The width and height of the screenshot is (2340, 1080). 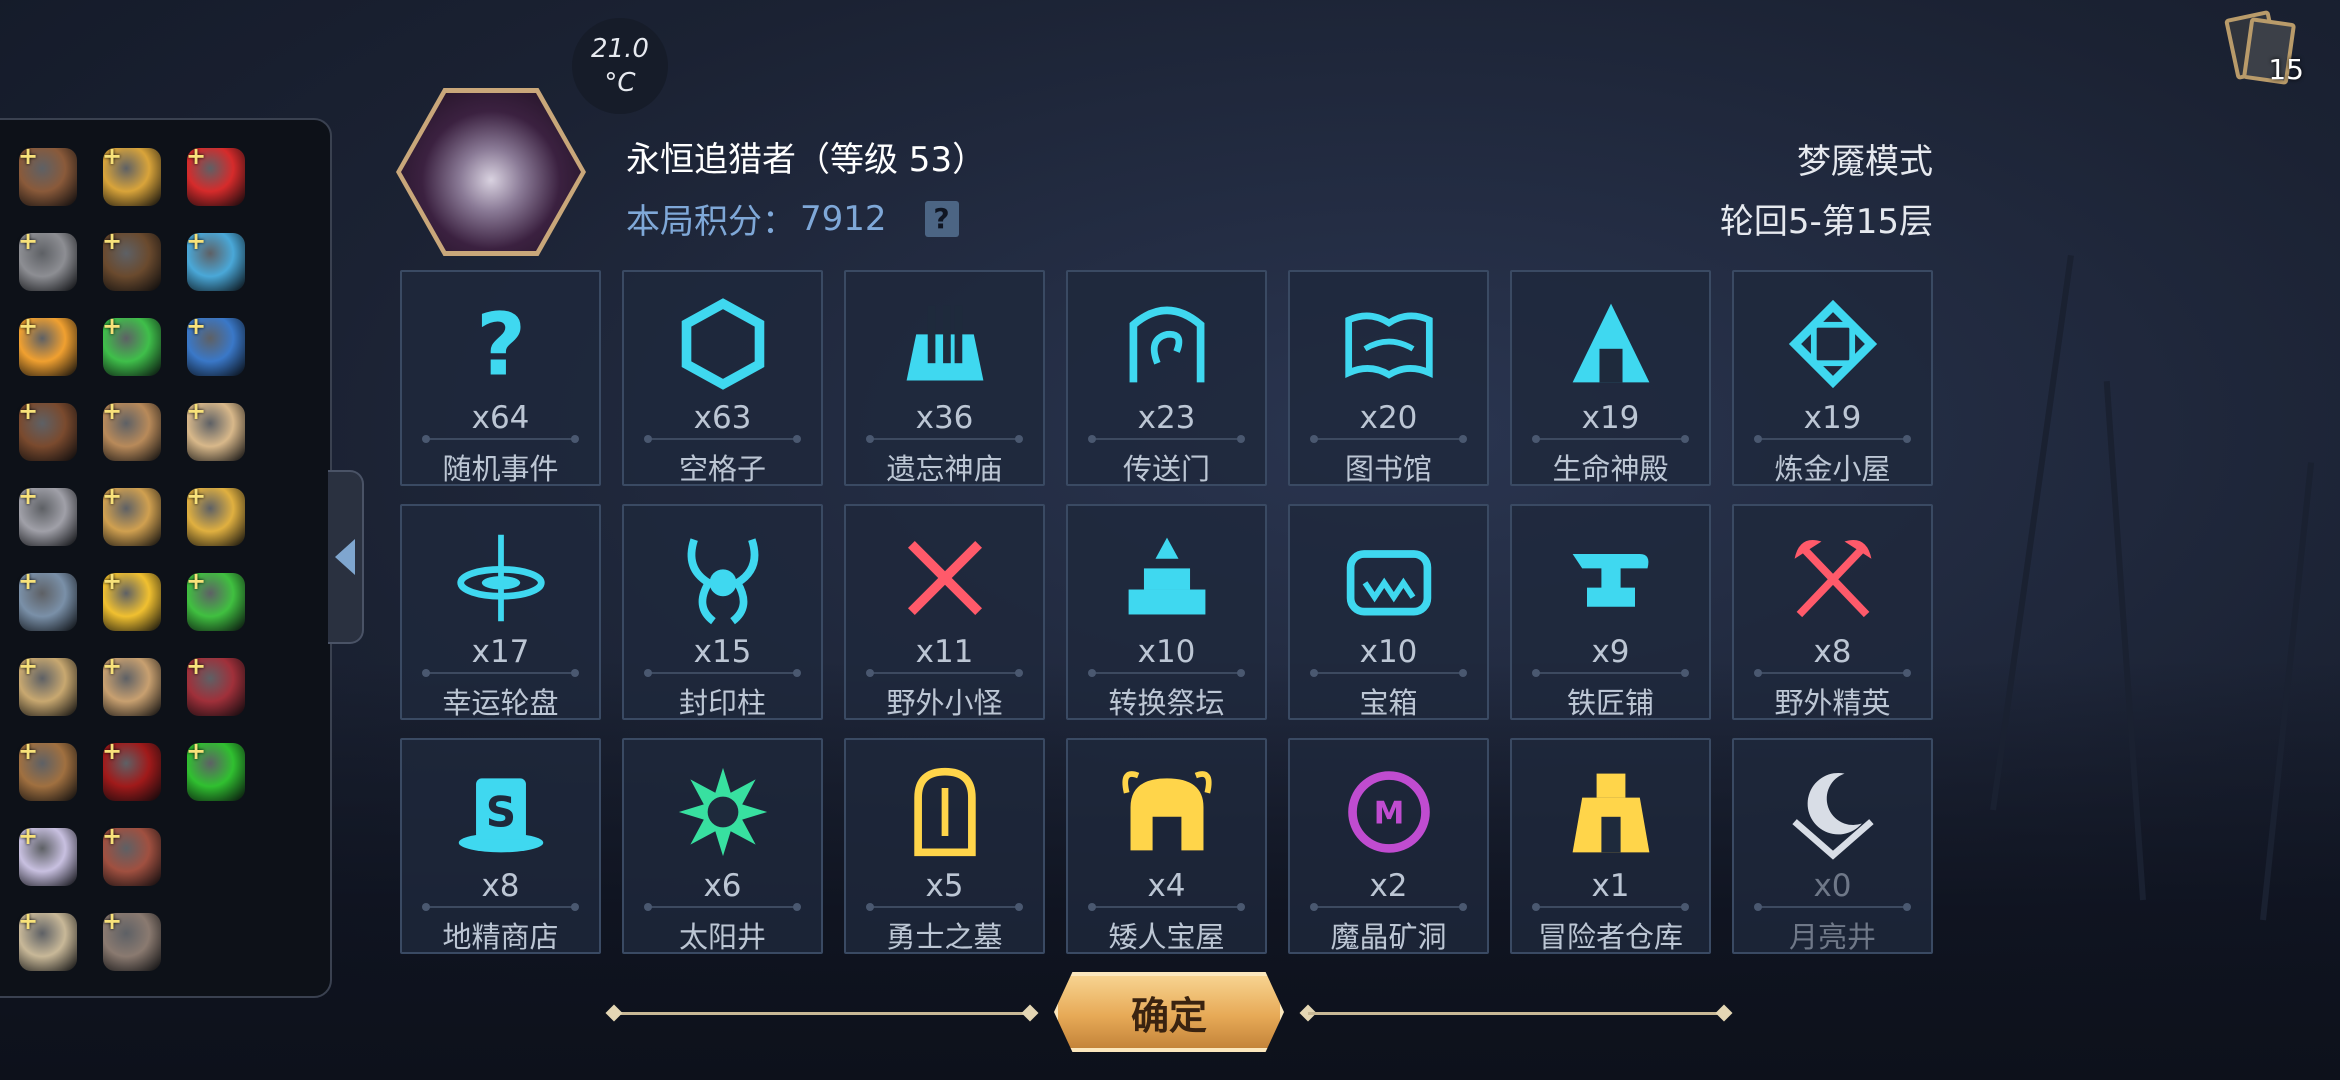 I want to click on map-node-tile: x20 图书馆, so click(x=1388, y=378).